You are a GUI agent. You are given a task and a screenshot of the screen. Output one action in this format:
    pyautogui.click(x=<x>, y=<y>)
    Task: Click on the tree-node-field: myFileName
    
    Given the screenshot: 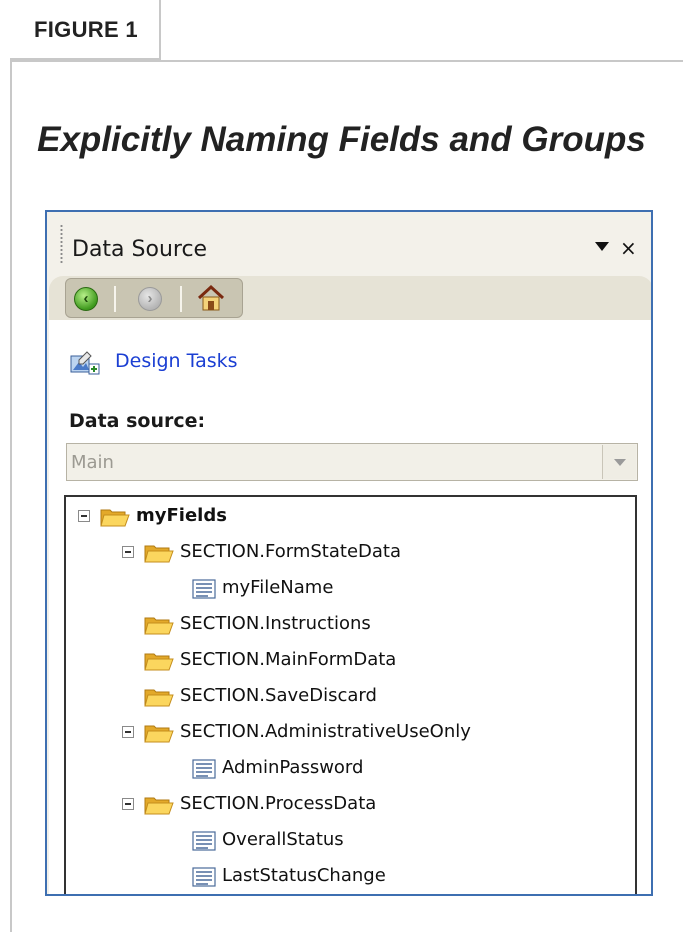 What is the action you would take?
    pyautogui.click(x=346, y=589)
    